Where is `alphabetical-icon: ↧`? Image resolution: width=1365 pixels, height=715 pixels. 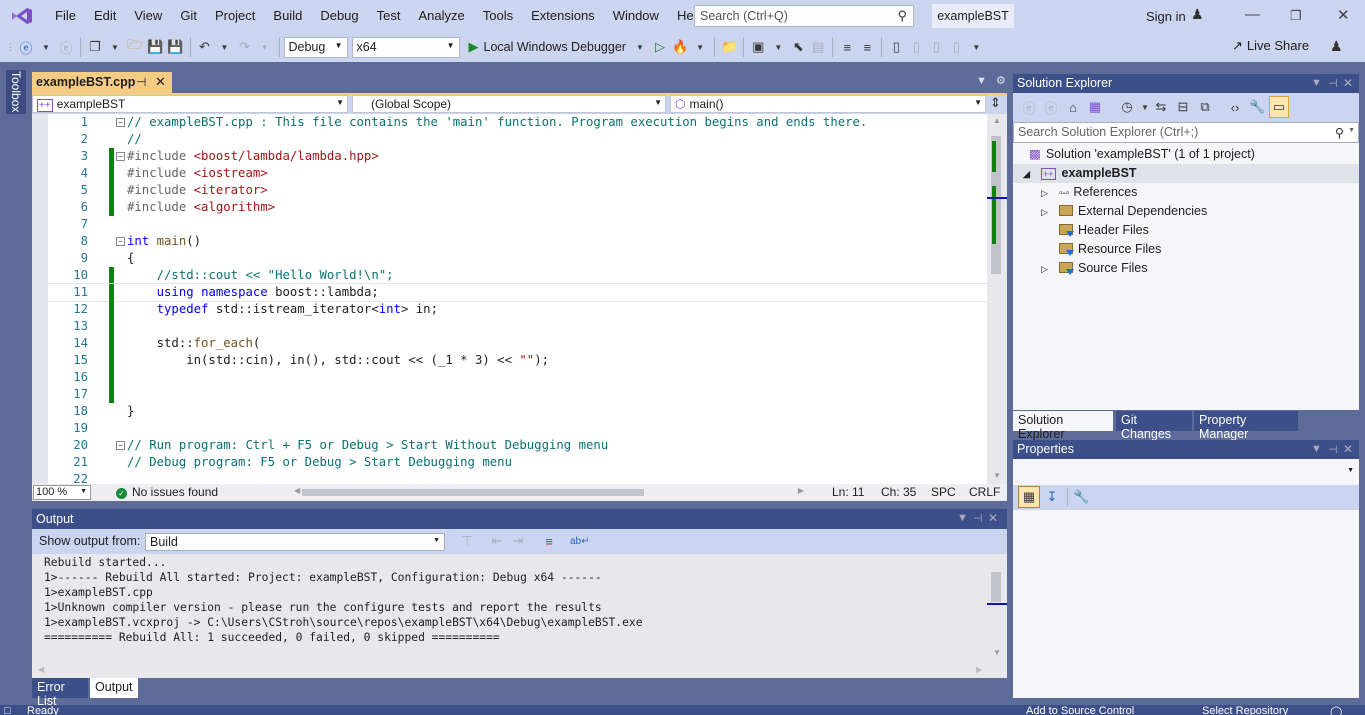
alphabetical-icon: ↧ is located at coordinates (1052, 497).